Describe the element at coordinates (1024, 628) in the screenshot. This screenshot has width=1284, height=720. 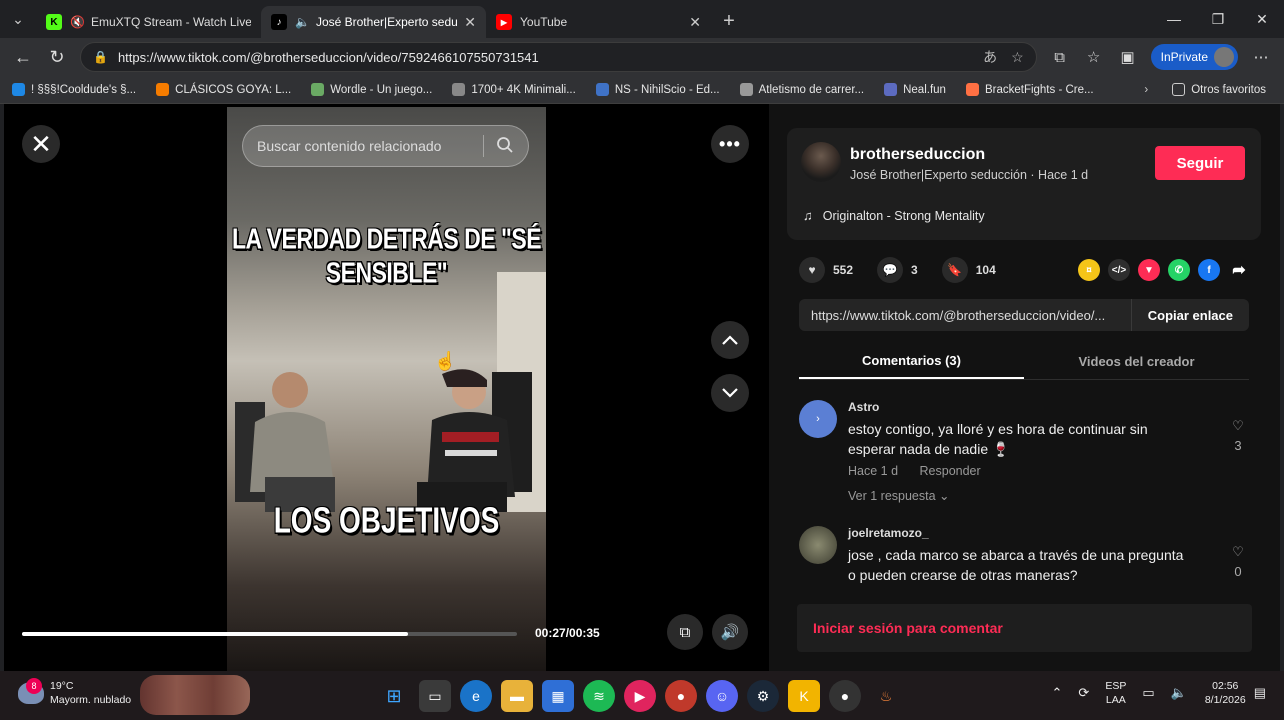
I see `login-to-comment-button: Iniciar sesión para comentar` at that location.